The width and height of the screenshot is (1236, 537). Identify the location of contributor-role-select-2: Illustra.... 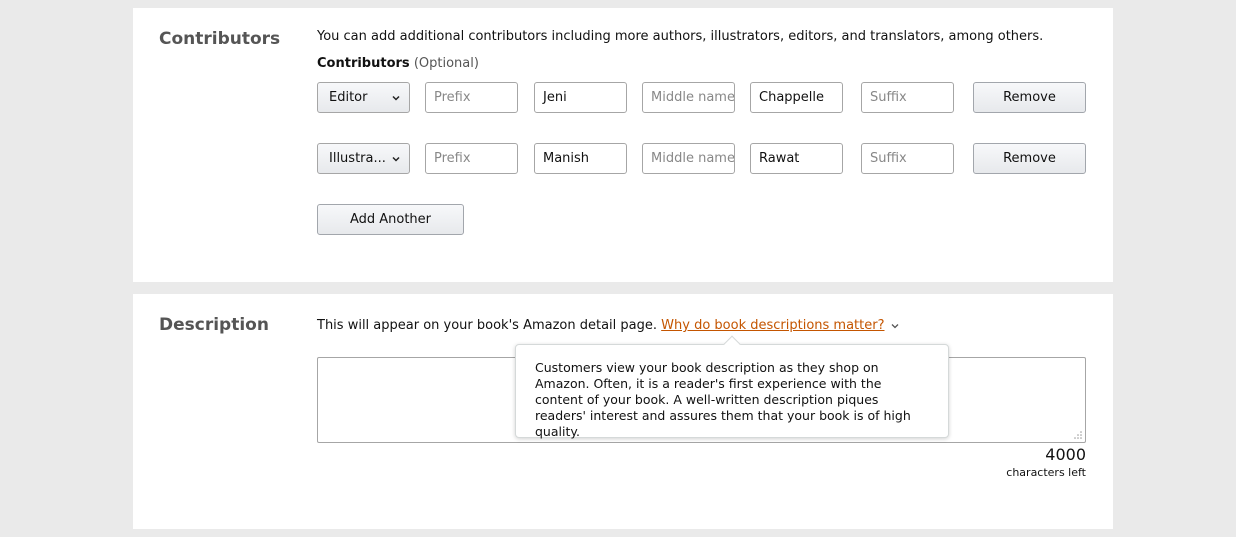
(363, 158).